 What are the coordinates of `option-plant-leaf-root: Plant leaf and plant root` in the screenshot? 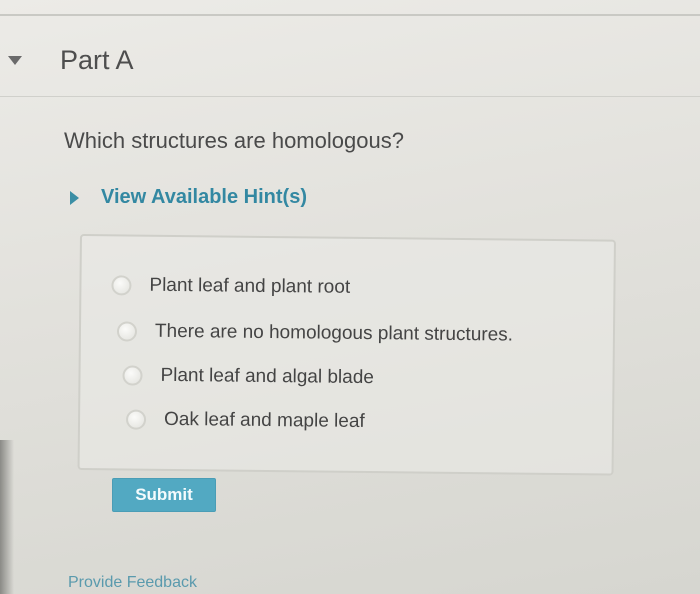 It's located at (230, 286).